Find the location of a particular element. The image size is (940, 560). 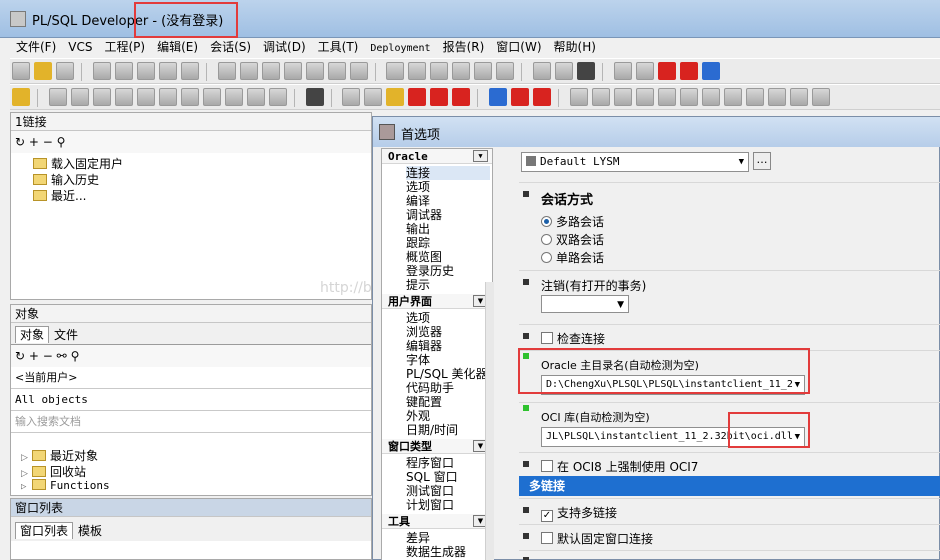

print-preview-icon is located at coordinates (167, 71).